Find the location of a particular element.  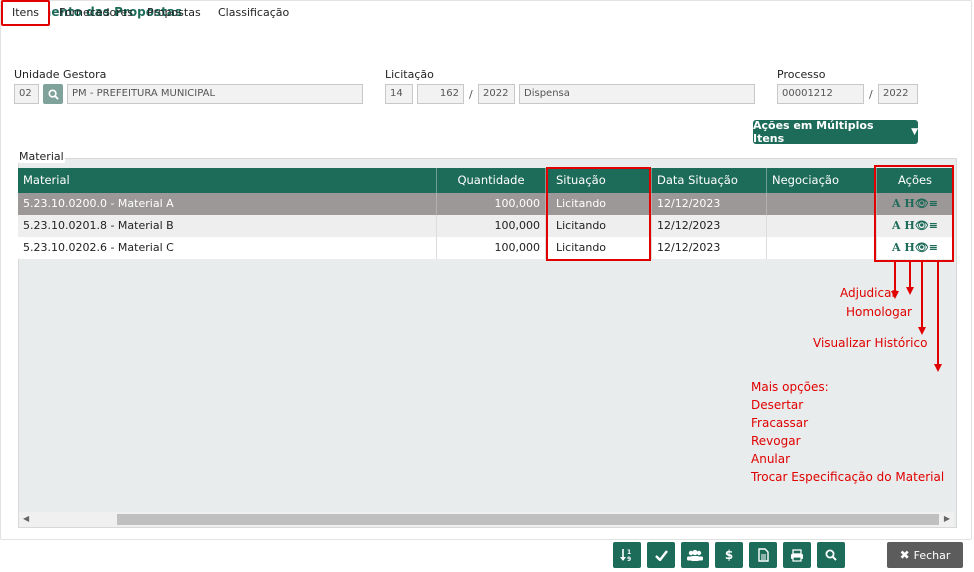

sort-numeric-icon: 19 is located at coordinates (625, 555).